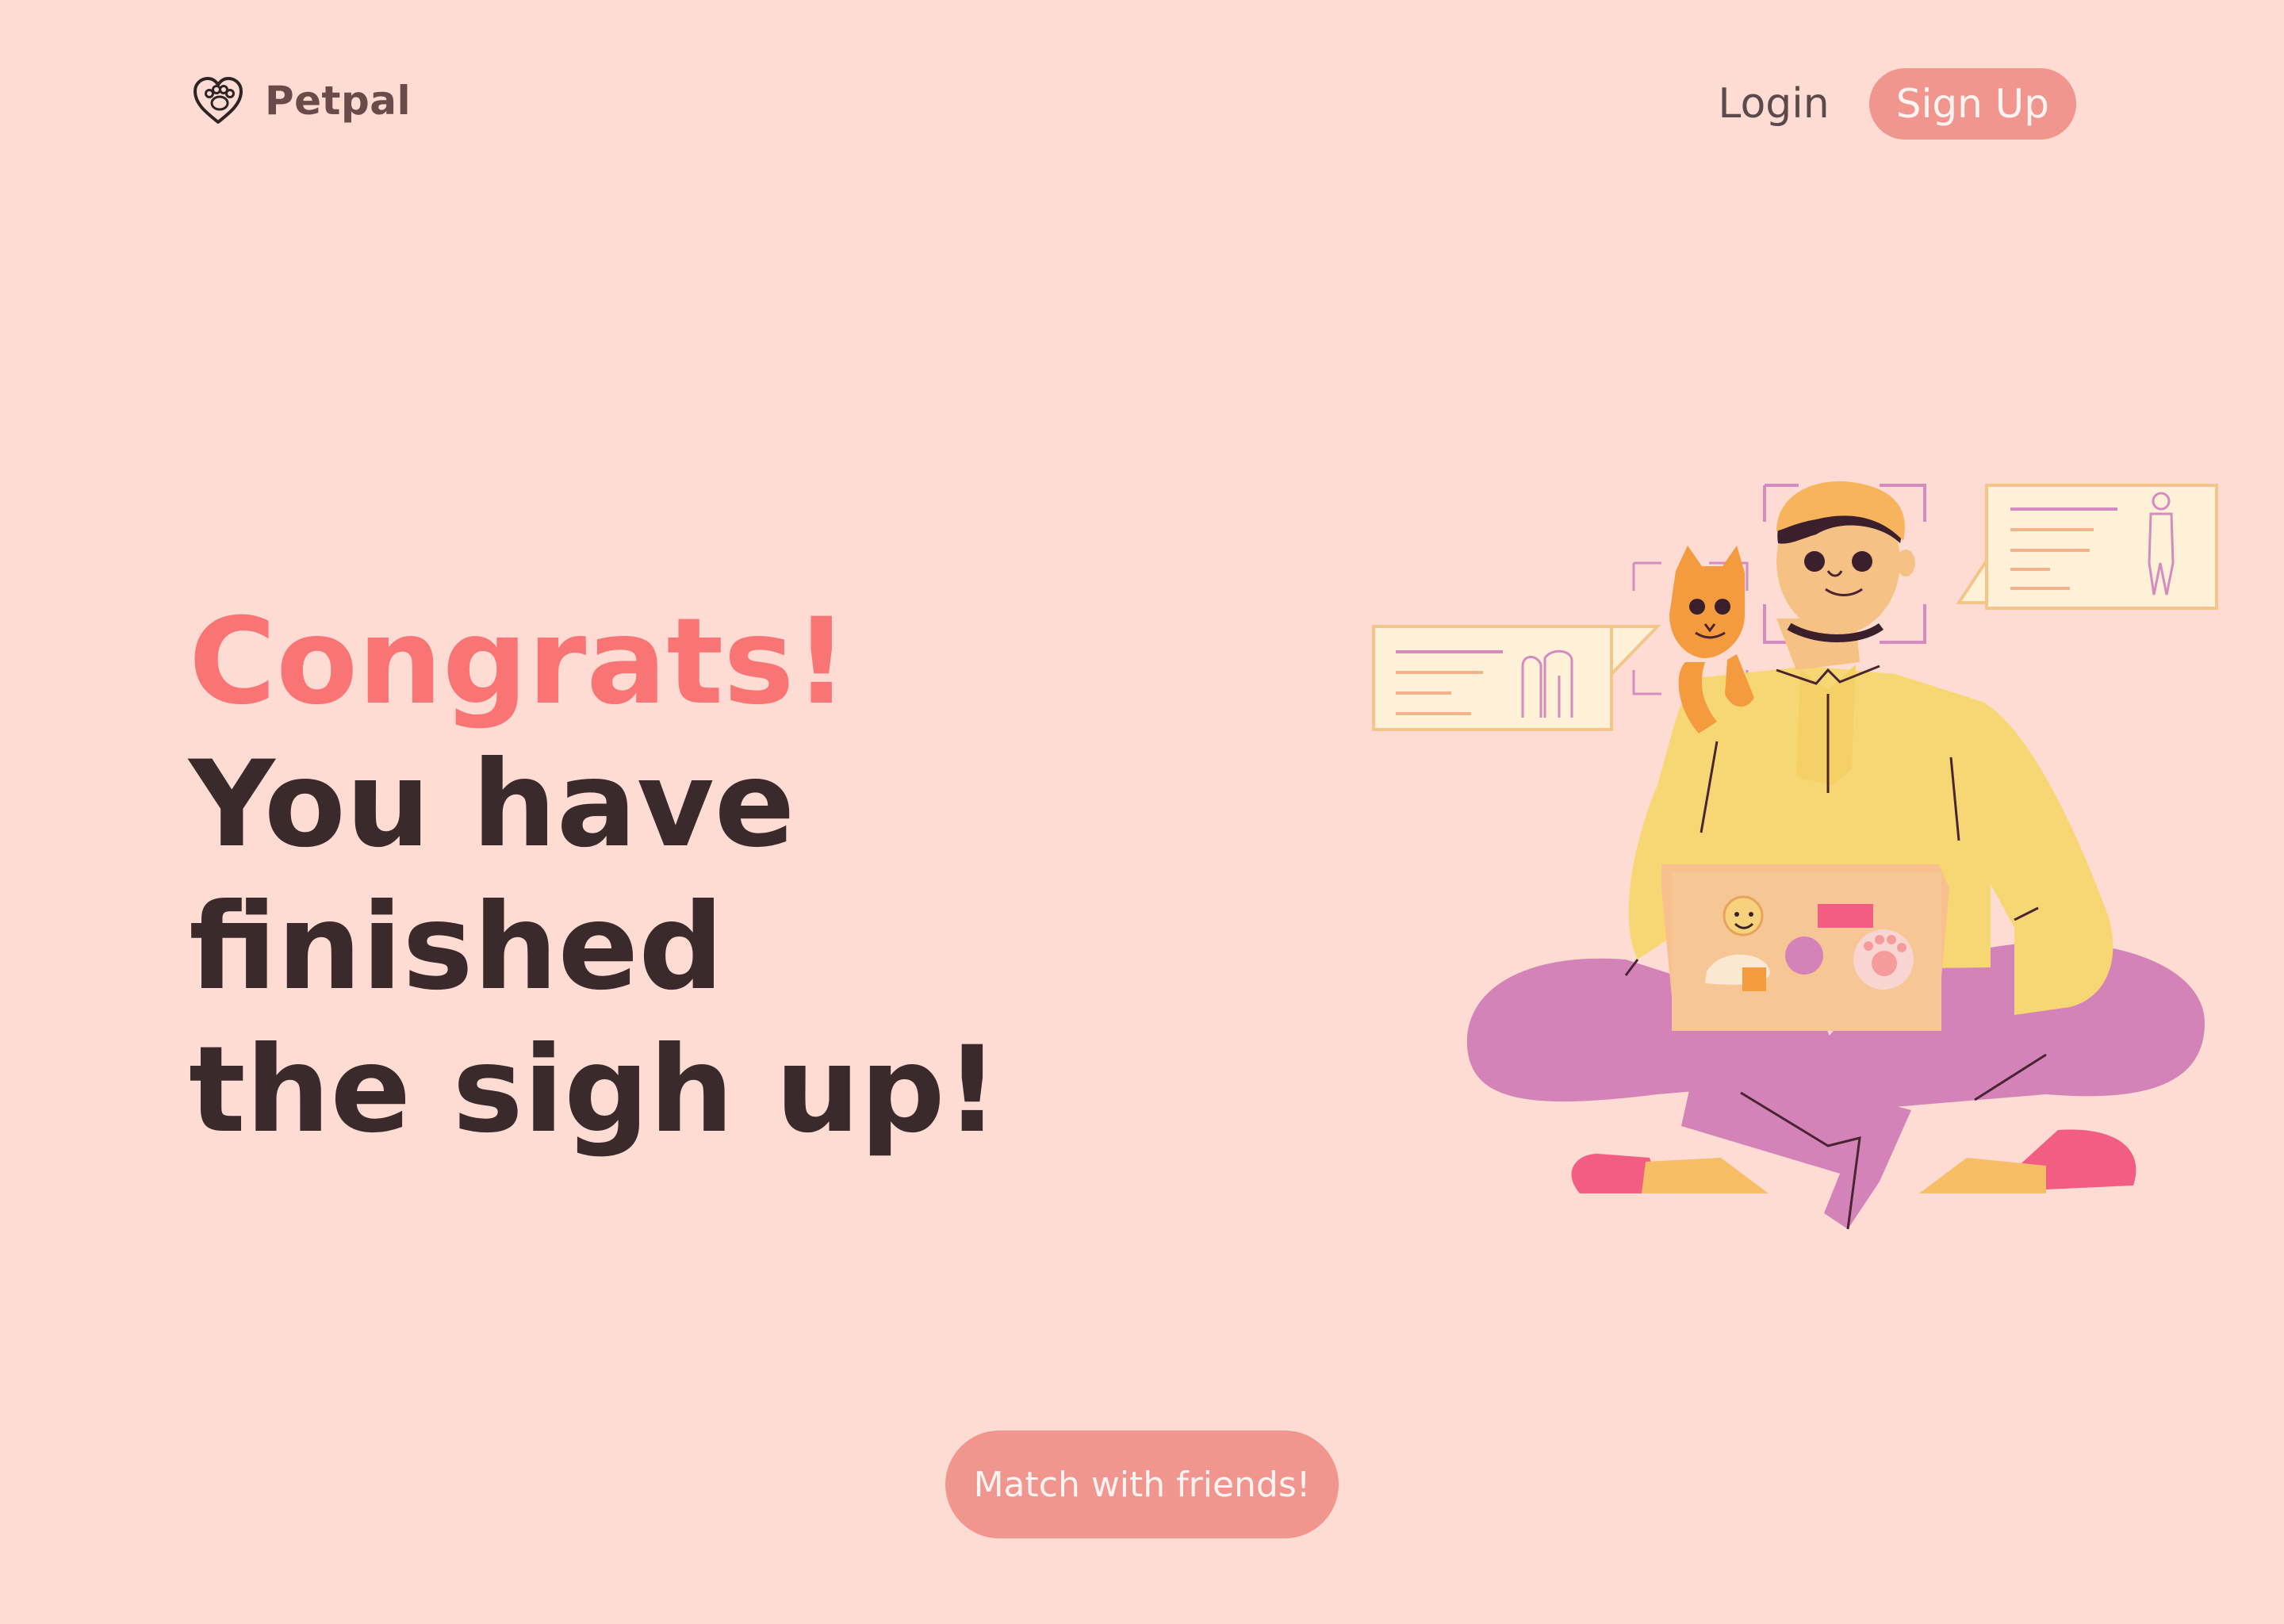  I want to click on congrats-heading: Congrats!, so click(519, 662).